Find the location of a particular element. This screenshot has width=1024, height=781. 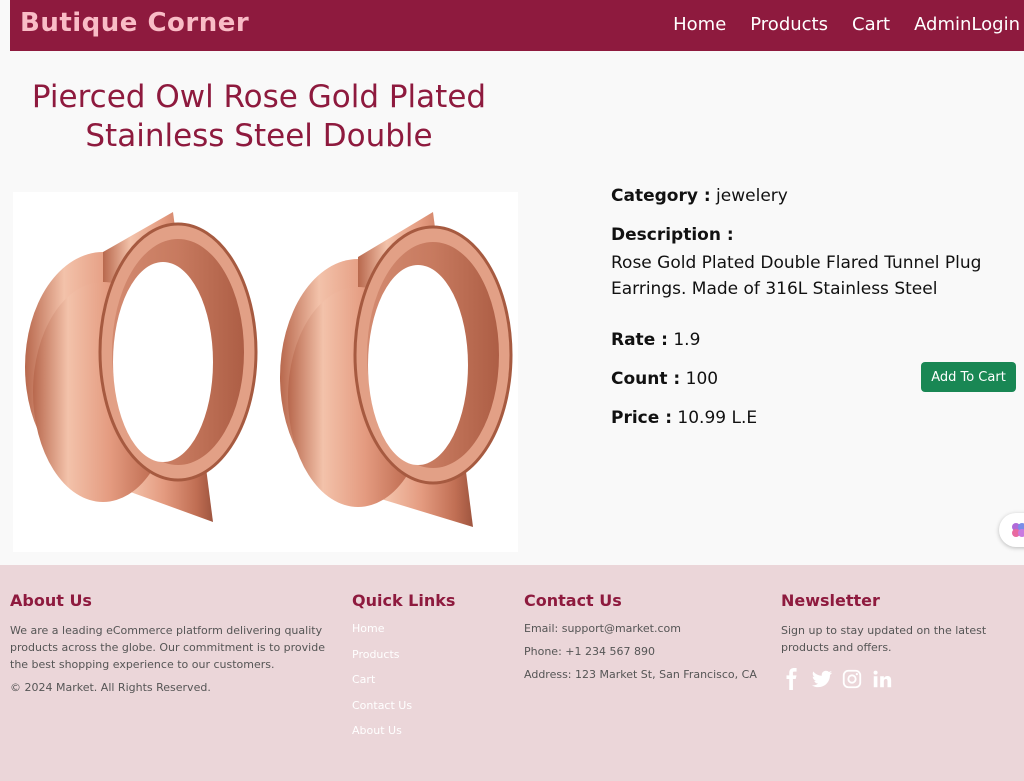

footer-link-about-us: About Us is located at coordinates (427, 737).